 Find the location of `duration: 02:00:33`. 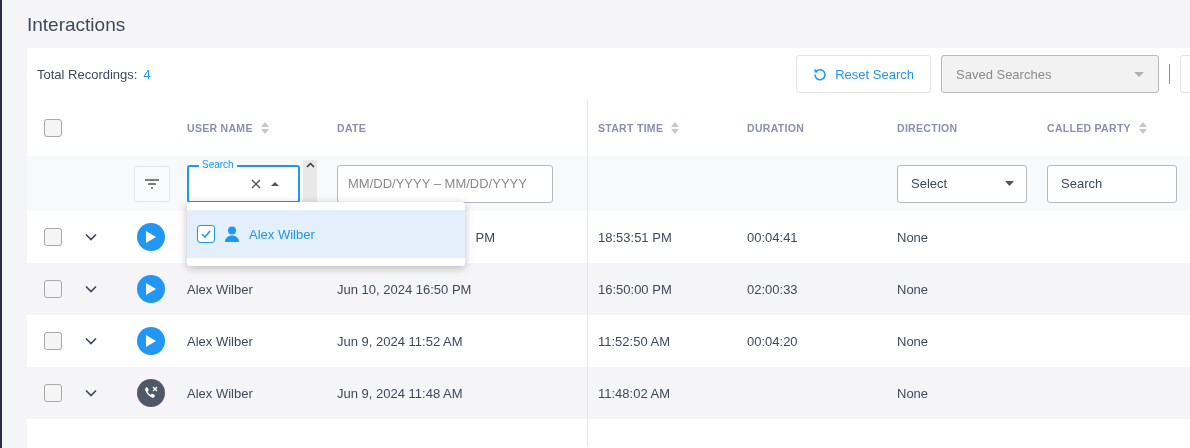

duration: 02:00:33 is located at coordinates (772, 289).